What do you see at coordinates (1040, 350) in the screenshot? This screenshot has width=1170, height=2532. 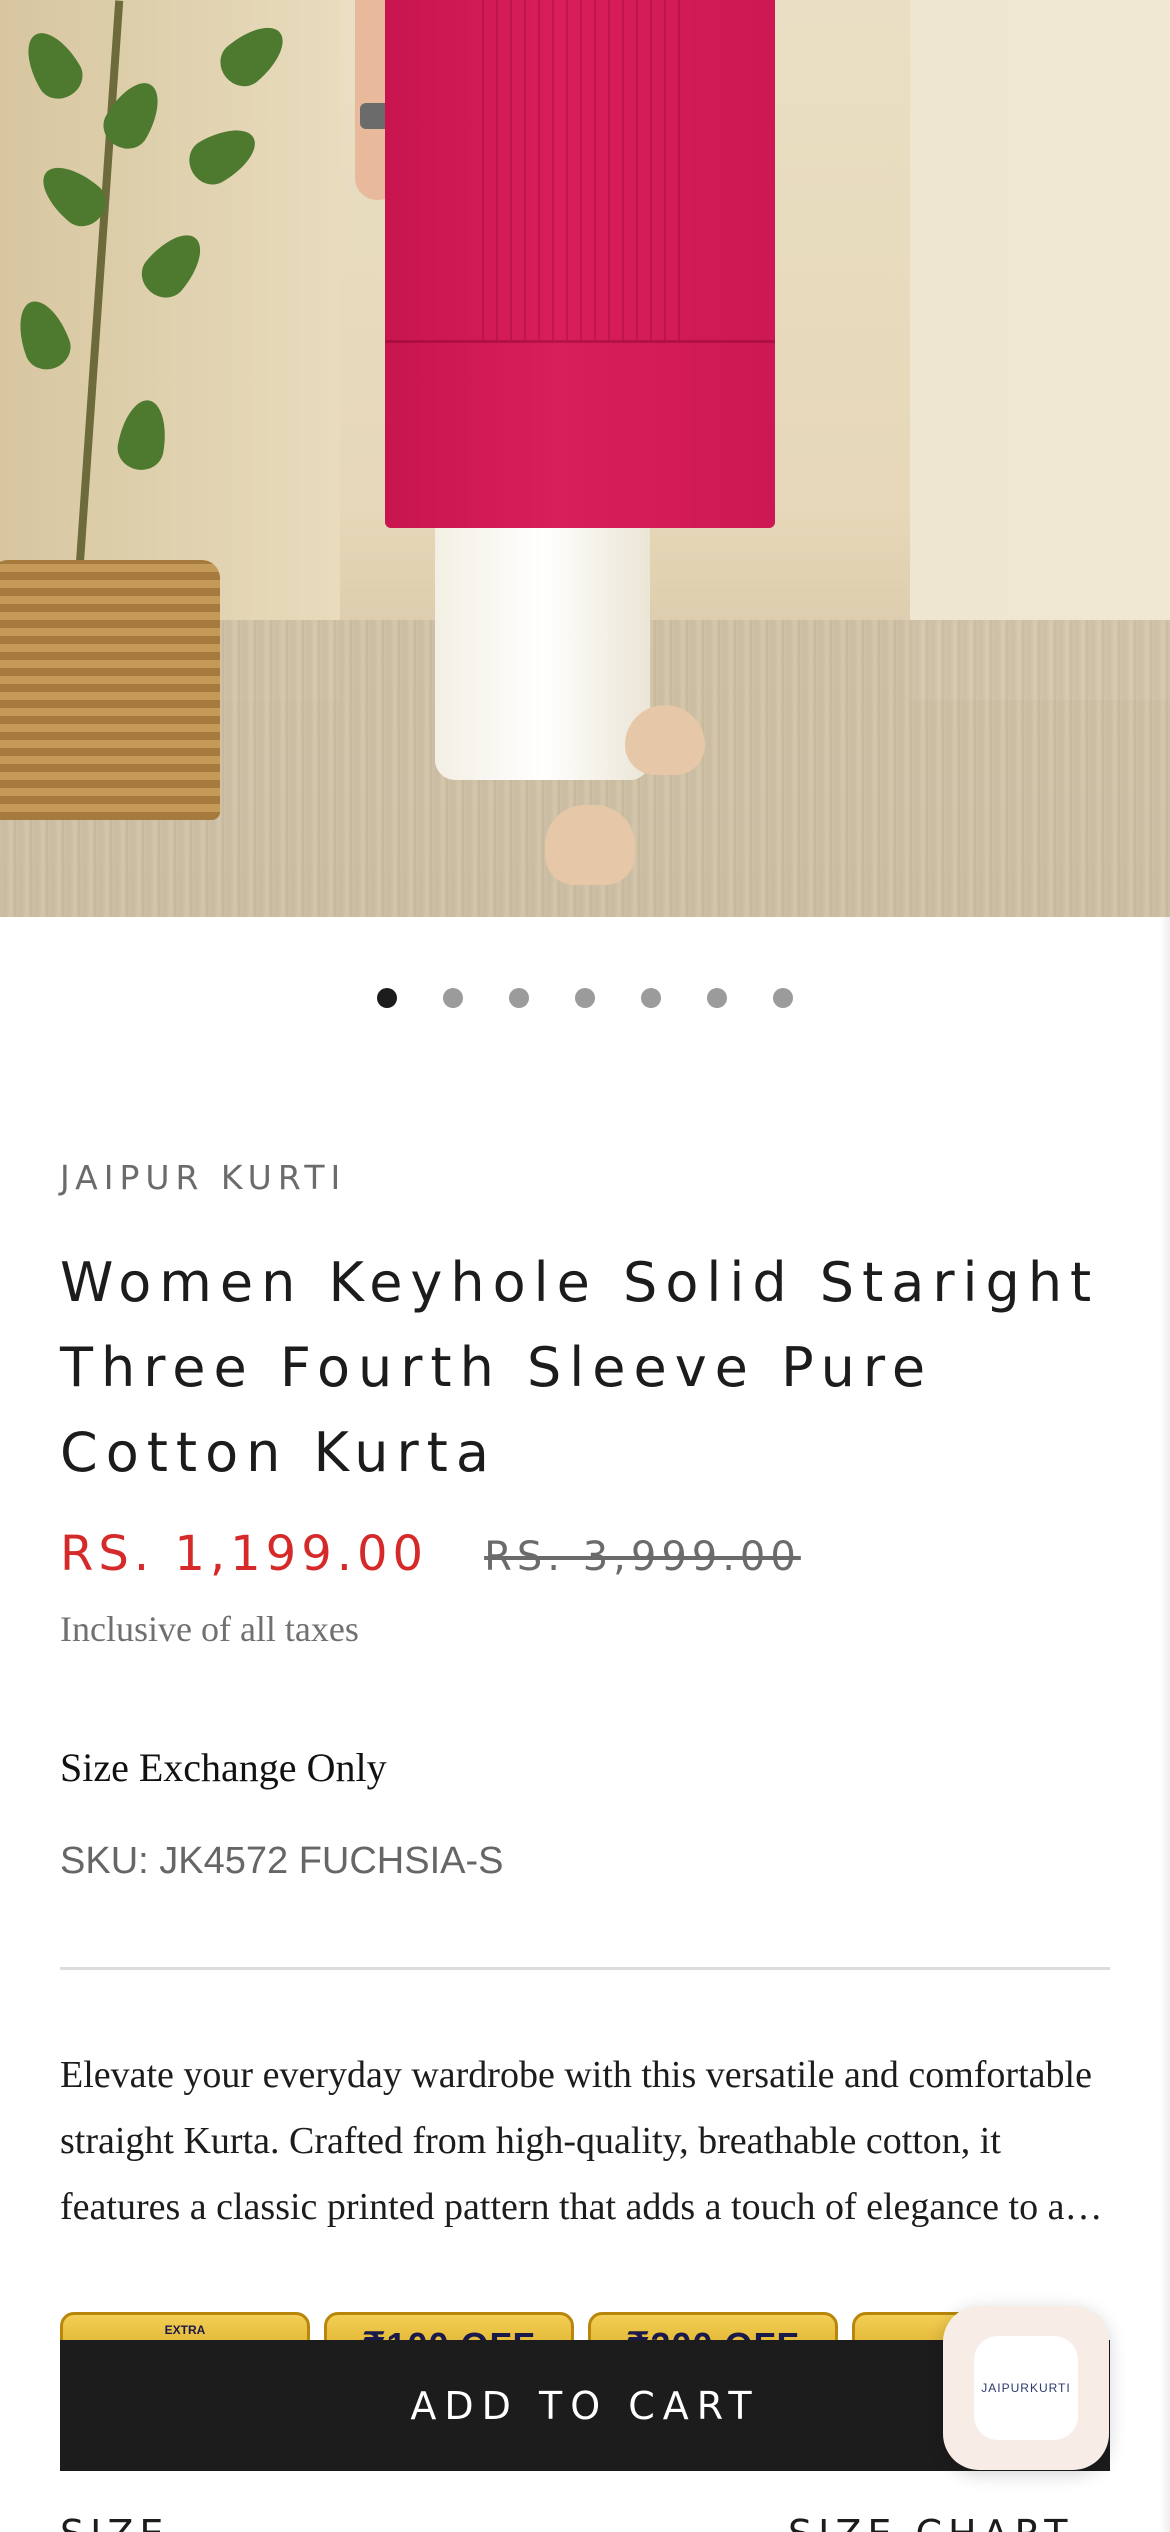 I see `image-wall-light` at bounding box center [1040, 350].